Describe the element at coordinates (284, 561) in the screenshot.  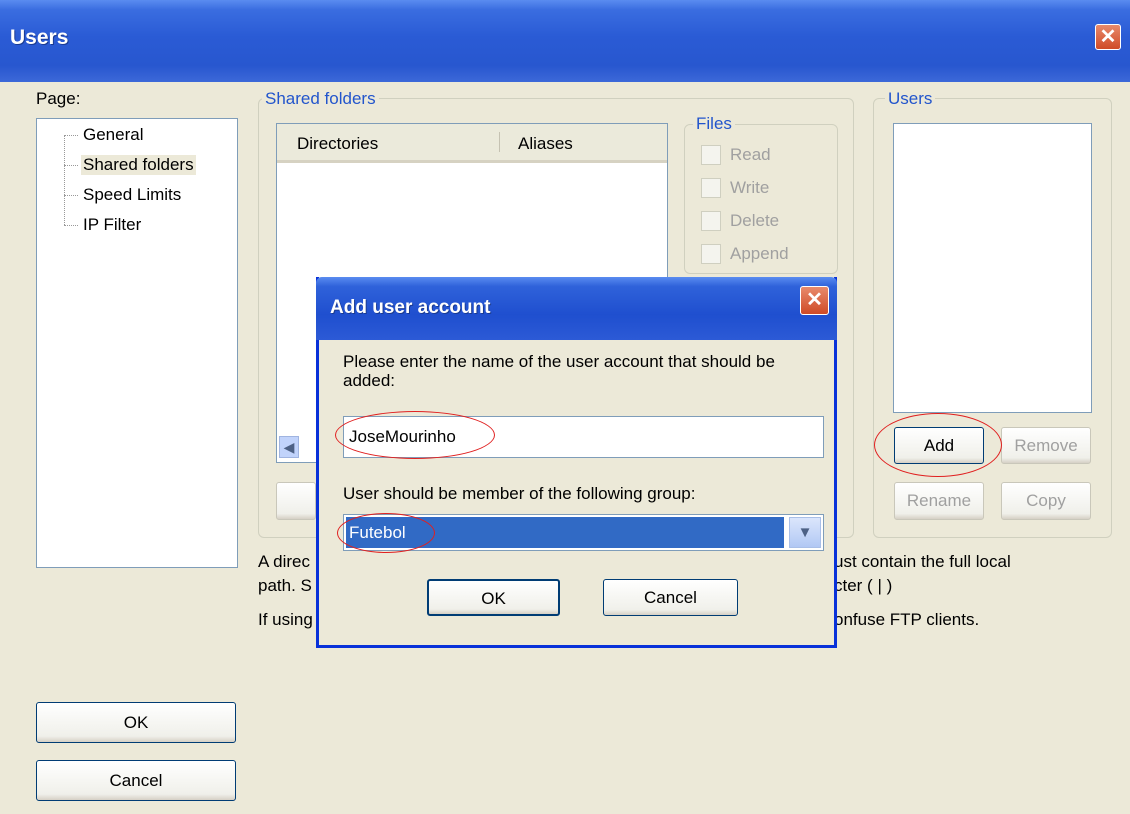
I see `info-line1-left: A direc` at that location.